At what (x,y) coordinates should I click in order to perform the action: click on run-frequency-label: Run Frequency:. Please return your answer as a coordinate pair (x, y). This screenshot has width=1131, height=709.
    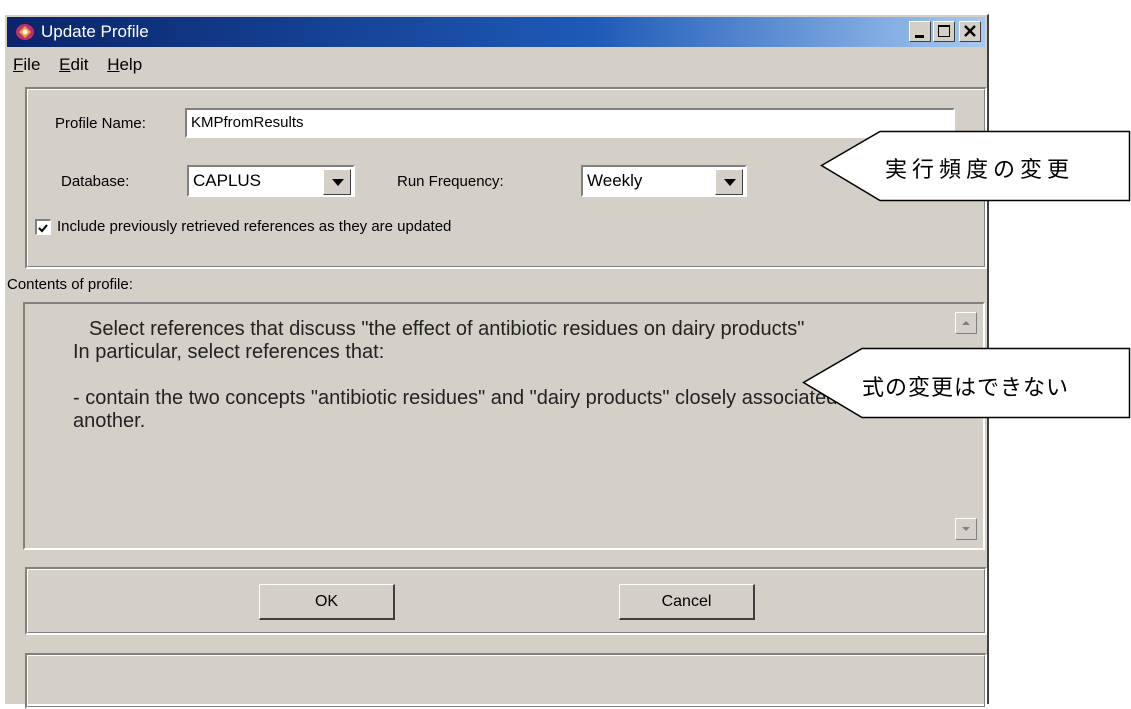
    Looking at the image, I should click on (450, 181).